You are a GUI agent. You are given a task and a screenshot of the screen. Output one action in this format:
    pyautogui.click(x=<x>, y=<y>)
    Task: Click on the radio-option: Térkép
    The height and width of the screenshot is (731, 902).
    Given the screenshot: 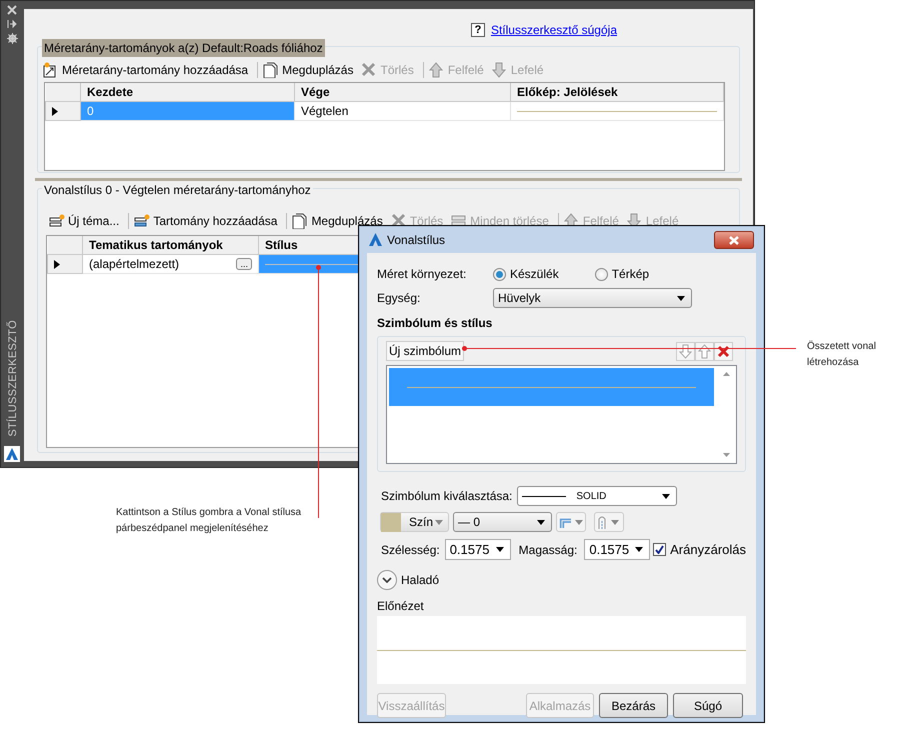 What is the action you would take?
    pyautogui.click(x=622, y=274)
    